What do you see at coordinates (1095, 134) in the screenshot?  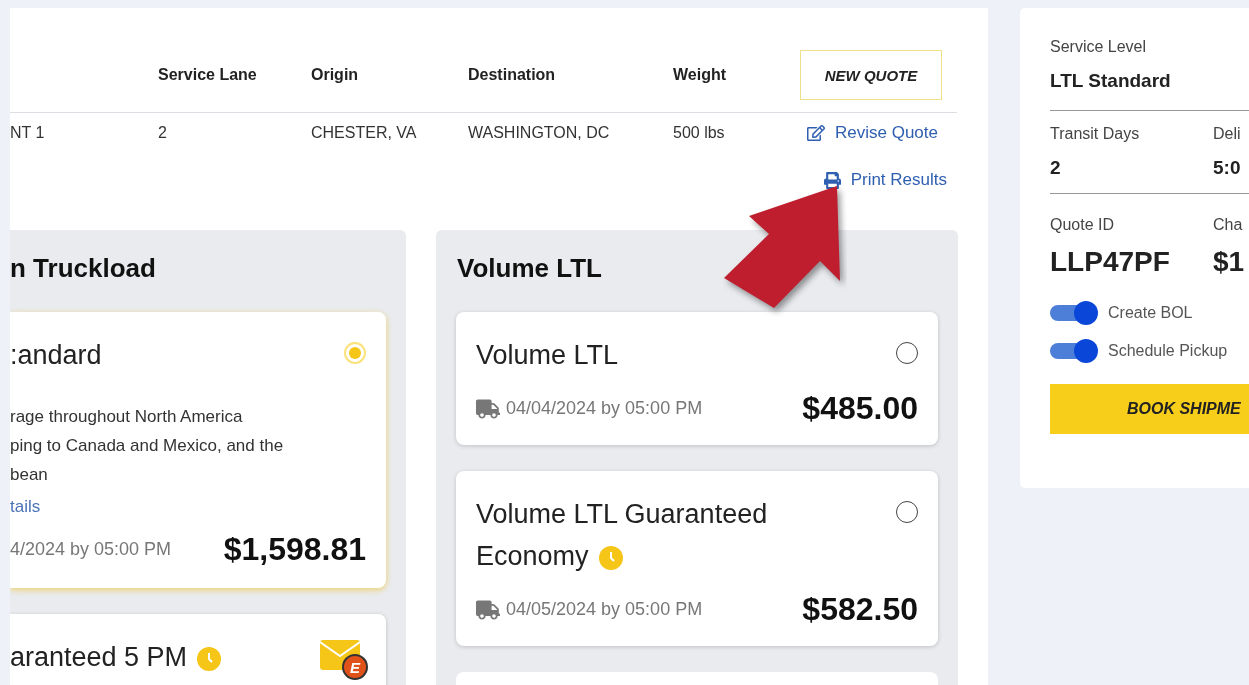 I see `field-label: Transit Days` at bounding box center [1095, 134].